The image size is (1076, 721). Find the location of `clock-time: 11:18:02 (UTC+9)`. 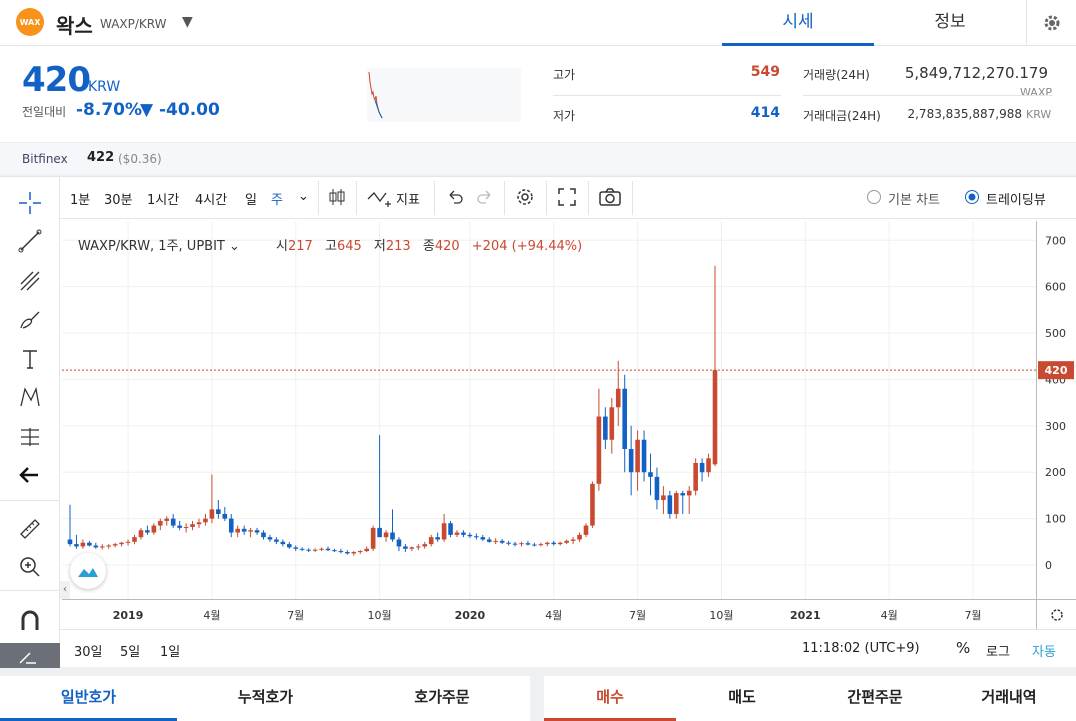

clock-time: 11:18:02 (UTC+9) is located at coordinates (861, 648).